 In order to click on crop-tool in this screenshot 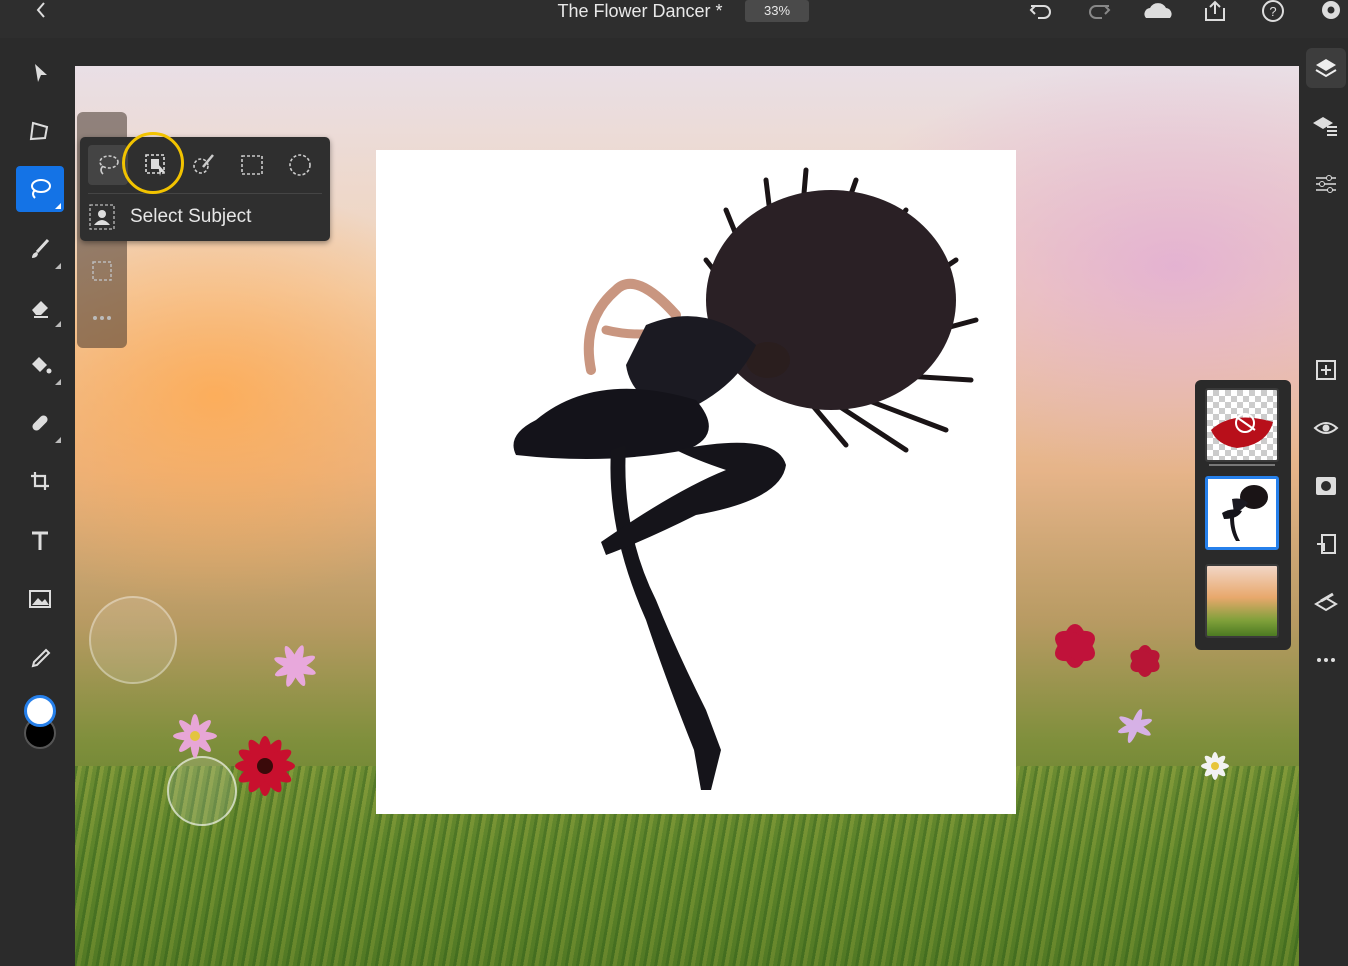, I will do `click(40, 481)`.